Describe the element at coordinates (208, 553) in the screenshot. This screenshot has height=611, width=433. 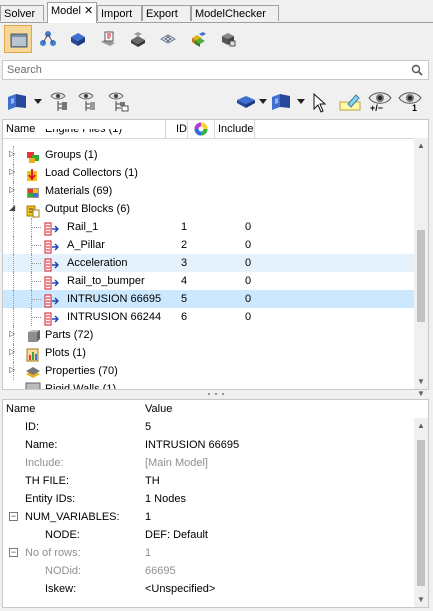
I see `property-row: − No of rows: 1` at that location.